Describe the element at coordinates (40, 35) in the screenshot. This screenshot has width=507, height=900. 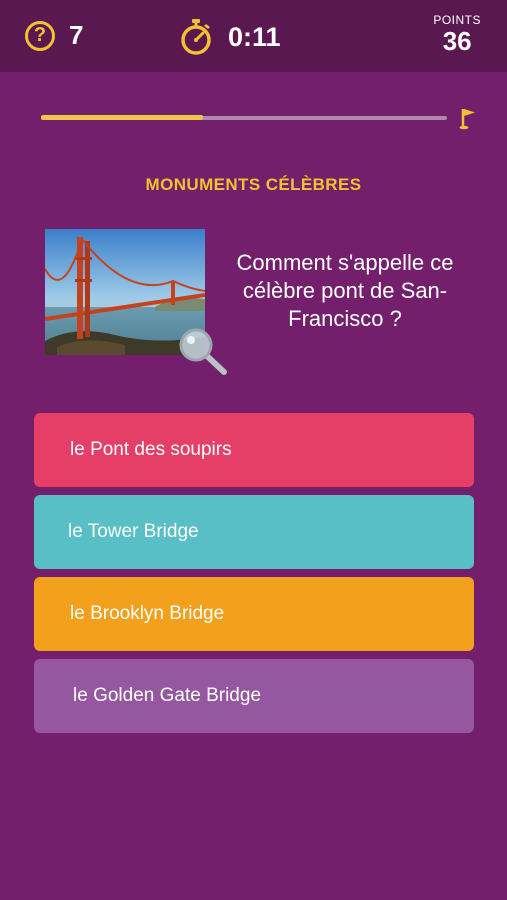
I see `question-circle-icon: ?` at that location.